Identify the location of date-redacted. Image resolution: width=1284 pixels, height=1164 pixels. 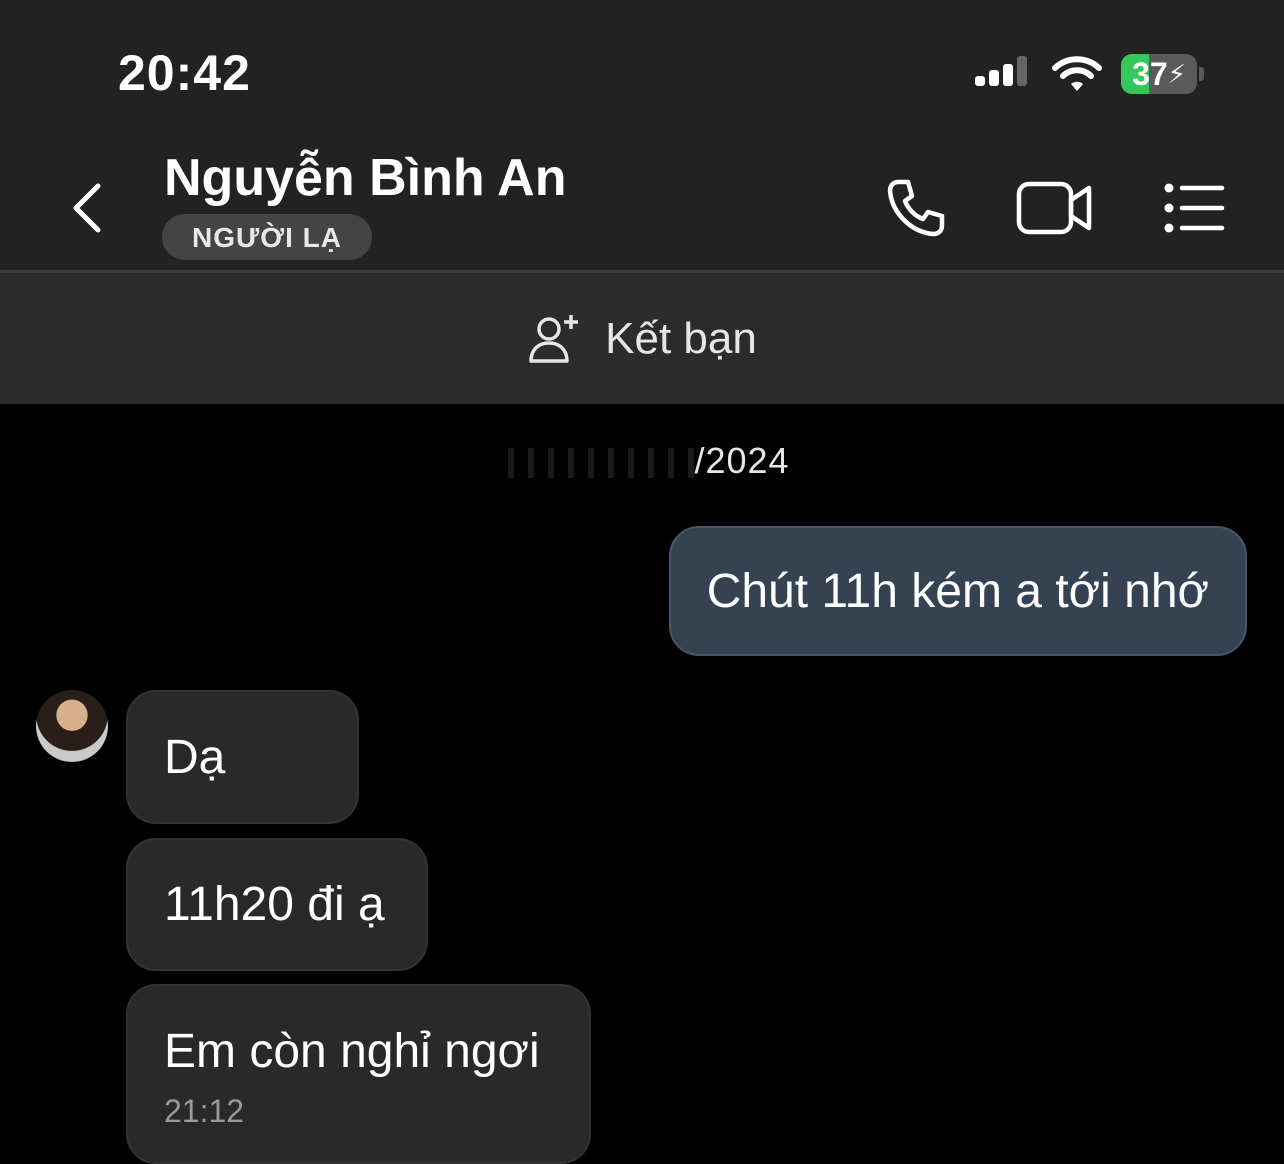
(594, 463).